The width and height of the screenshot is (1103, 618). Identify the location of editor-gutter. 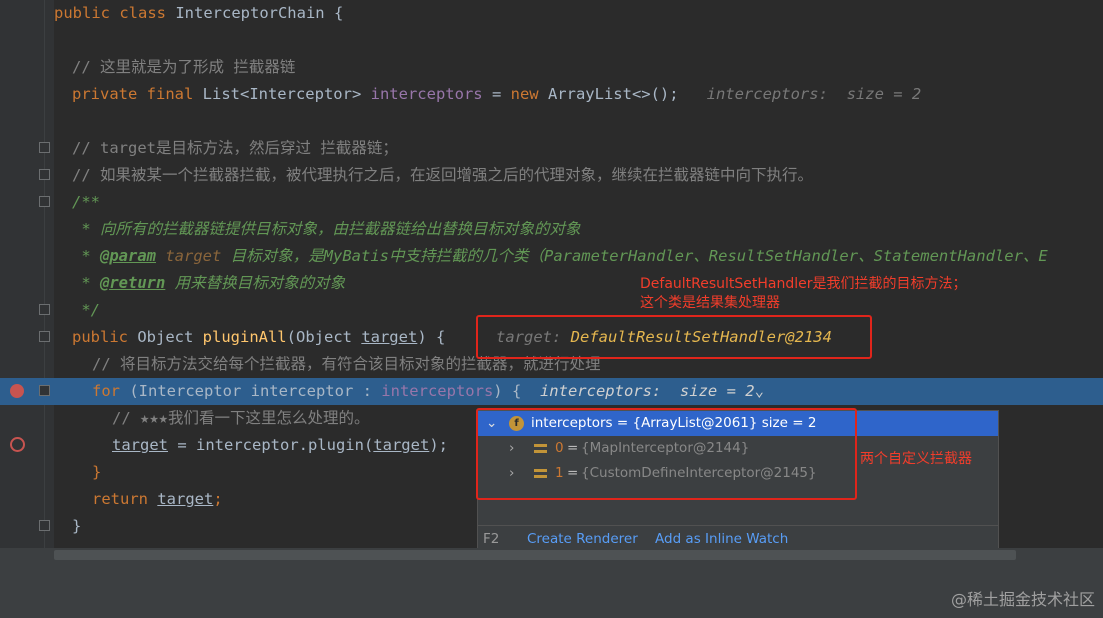
(27, 274).